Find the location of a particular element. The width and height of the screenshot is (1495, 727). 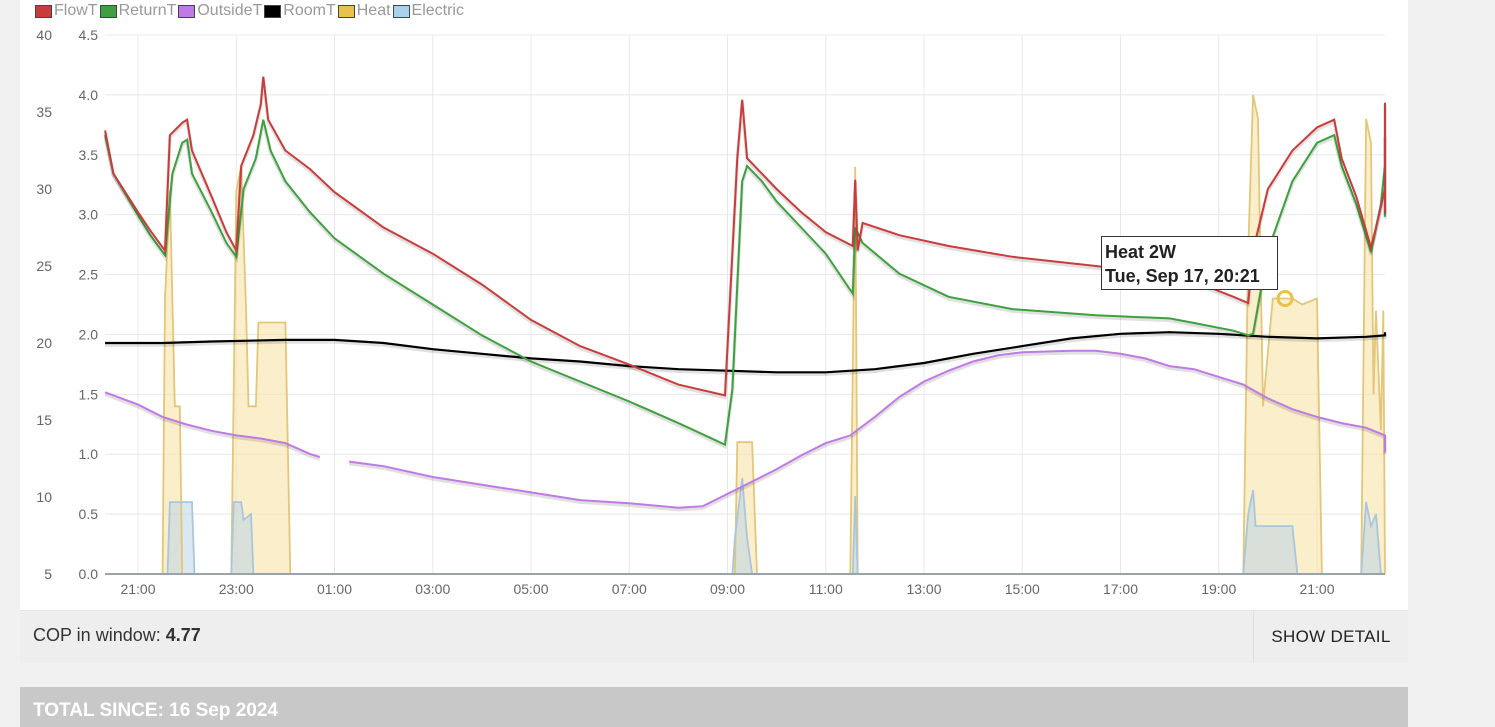

legend-label: RoomT is located at coordinates (309, 10).